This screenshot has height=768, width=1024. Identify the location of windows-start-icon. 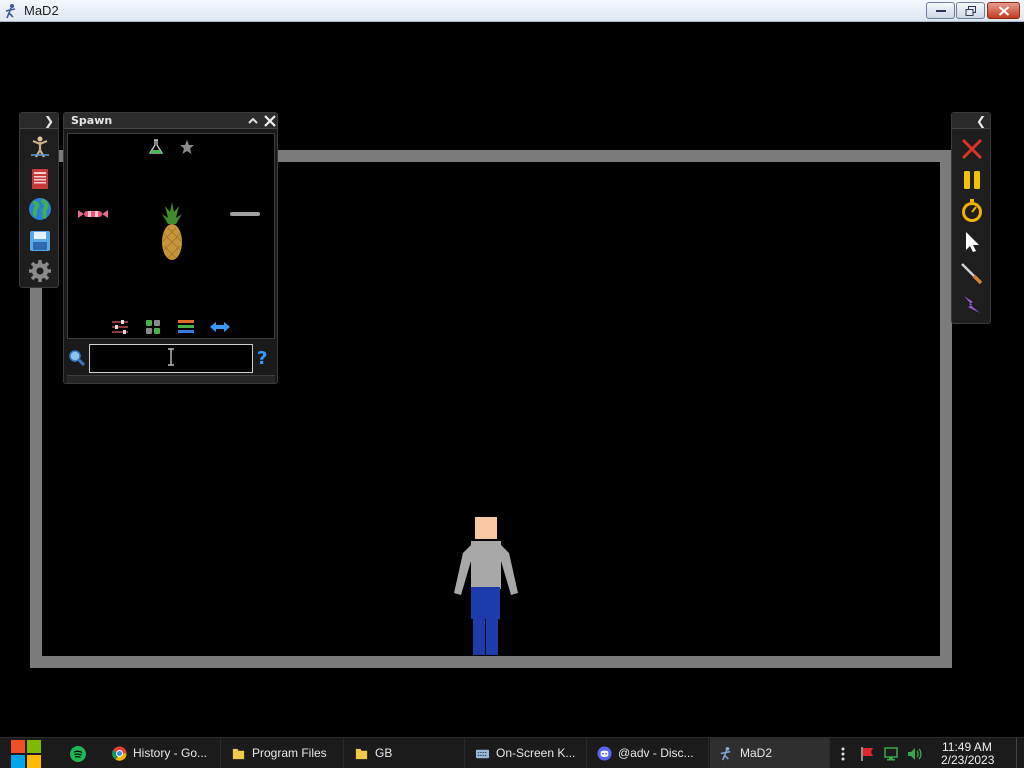
(26, 753).